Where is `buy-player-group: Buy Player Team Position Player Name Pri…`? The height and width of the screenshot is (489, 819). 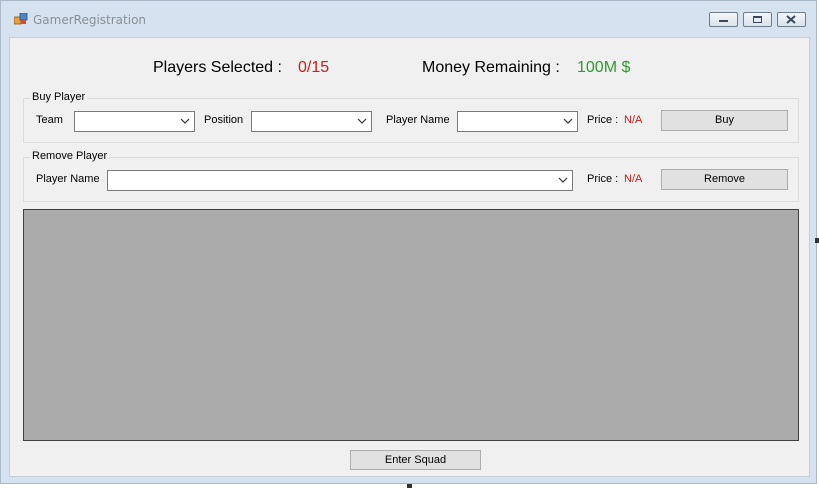 buy-player-group: Buy Player Team Position Player Name Pri… is located at coordinates (411, 117).